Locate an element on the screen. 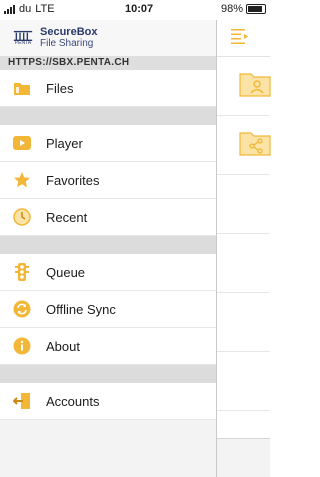 This screenshot has width=320, height=477. shared-folder-icon is located at coordinates (255, 145).